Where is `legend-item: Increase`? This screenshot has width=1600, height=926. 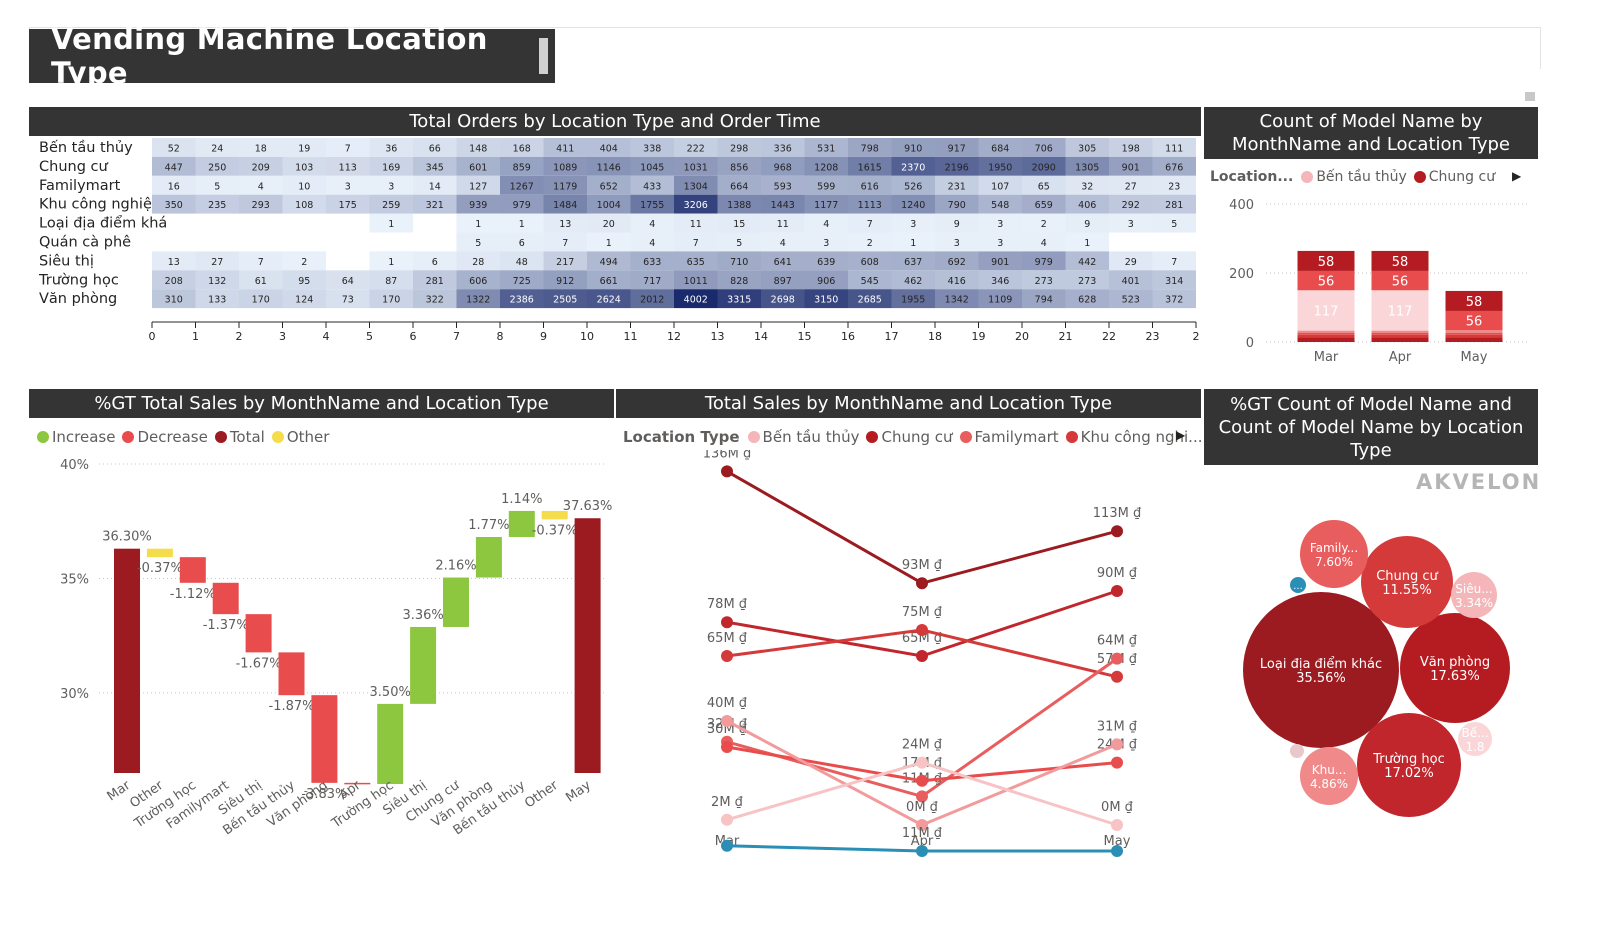
legend-item: Increase is located at coordinates (76, 437).